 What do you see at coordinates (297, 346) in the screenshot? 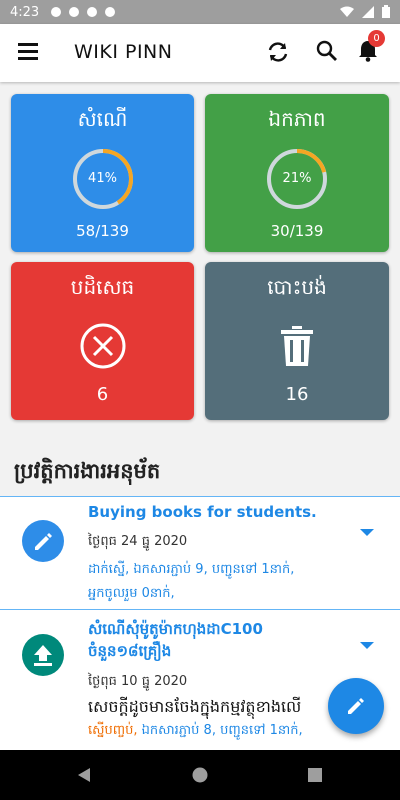
I see `trash-icon` at bounding box center [297, 346].